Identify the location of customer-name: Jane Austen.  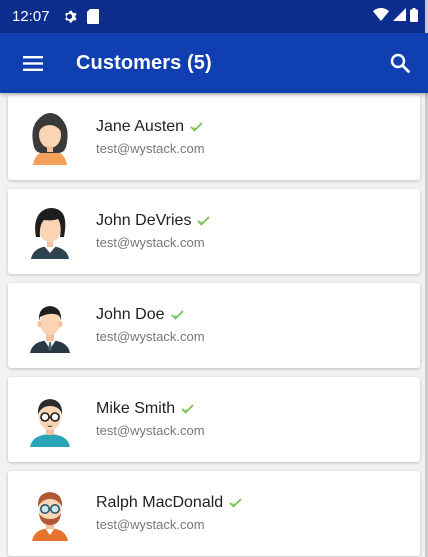
(140, 126).